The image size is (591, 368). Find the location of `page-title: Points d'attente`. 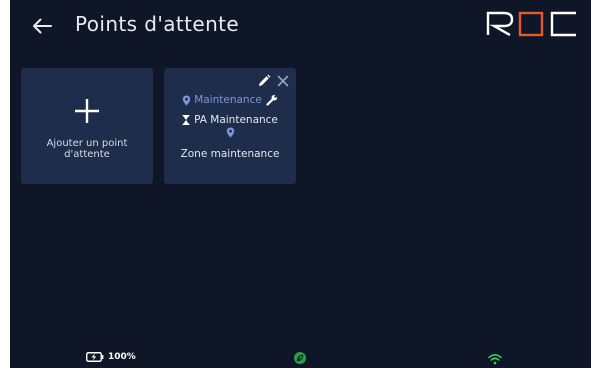

page-title: Points d'attente is located at coordinates (157, 24).